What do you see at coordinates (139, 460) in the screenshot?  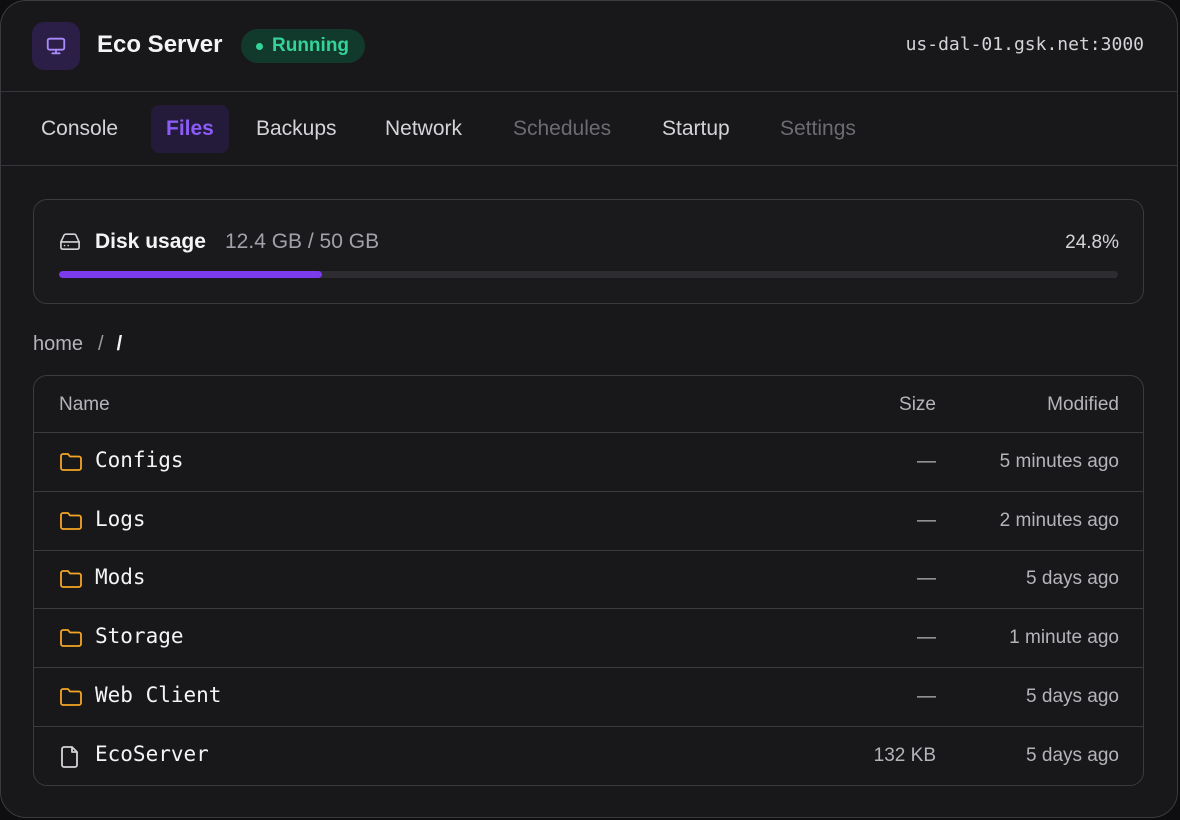 I see `file-name: Configs` at bounding box center [139, 460].